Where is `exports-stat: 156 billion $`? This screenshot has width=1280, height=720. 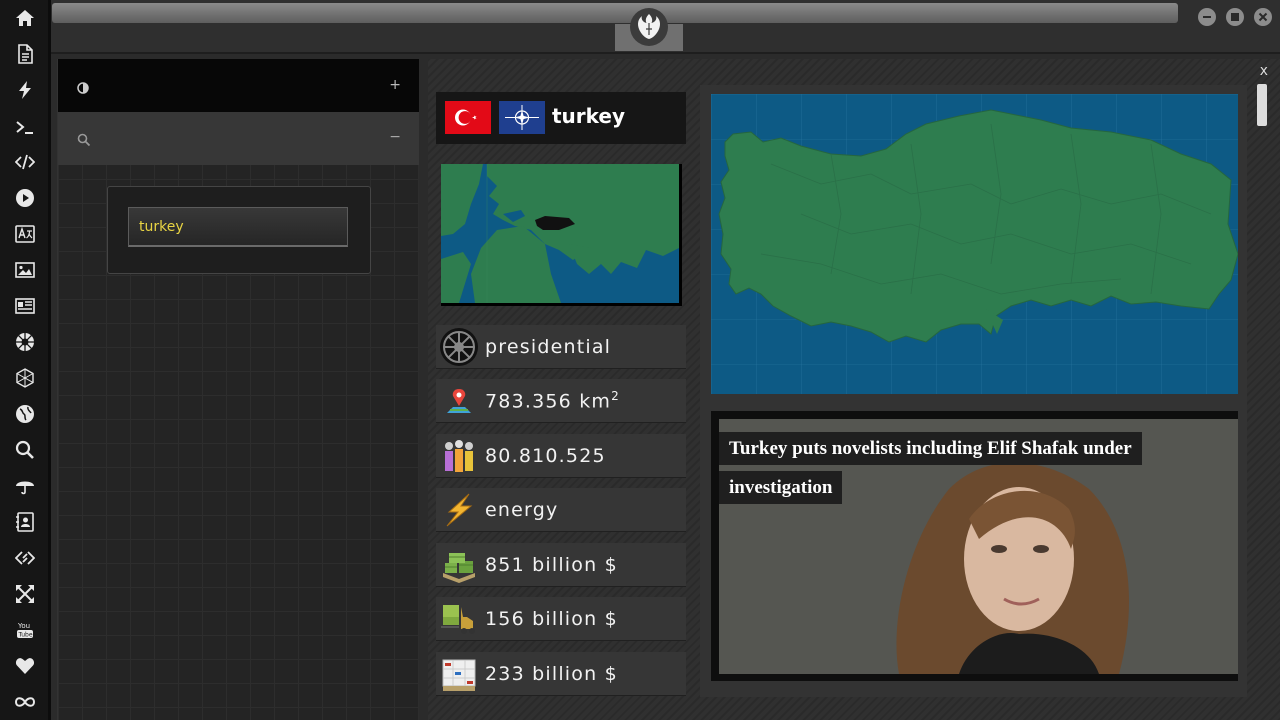 exports-stat: 156 billion $ is located at coordinates (561, 619).